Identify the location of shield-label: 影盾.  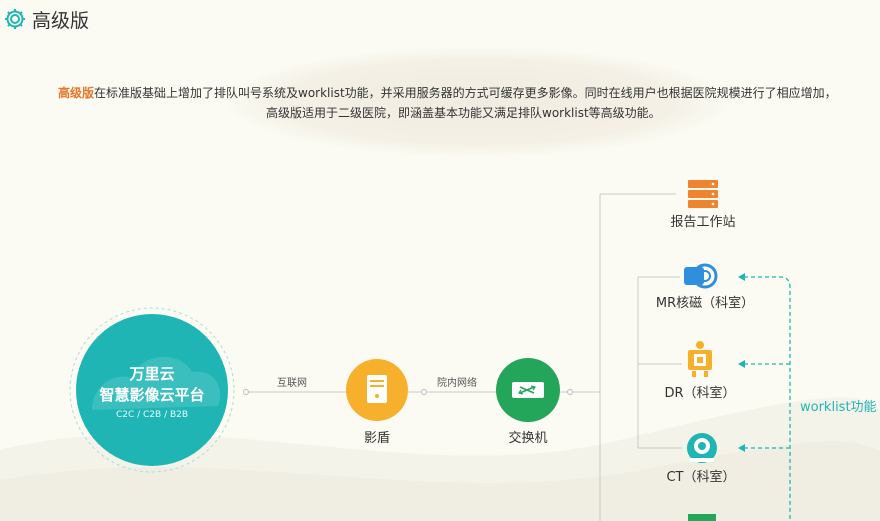
(377, 438).